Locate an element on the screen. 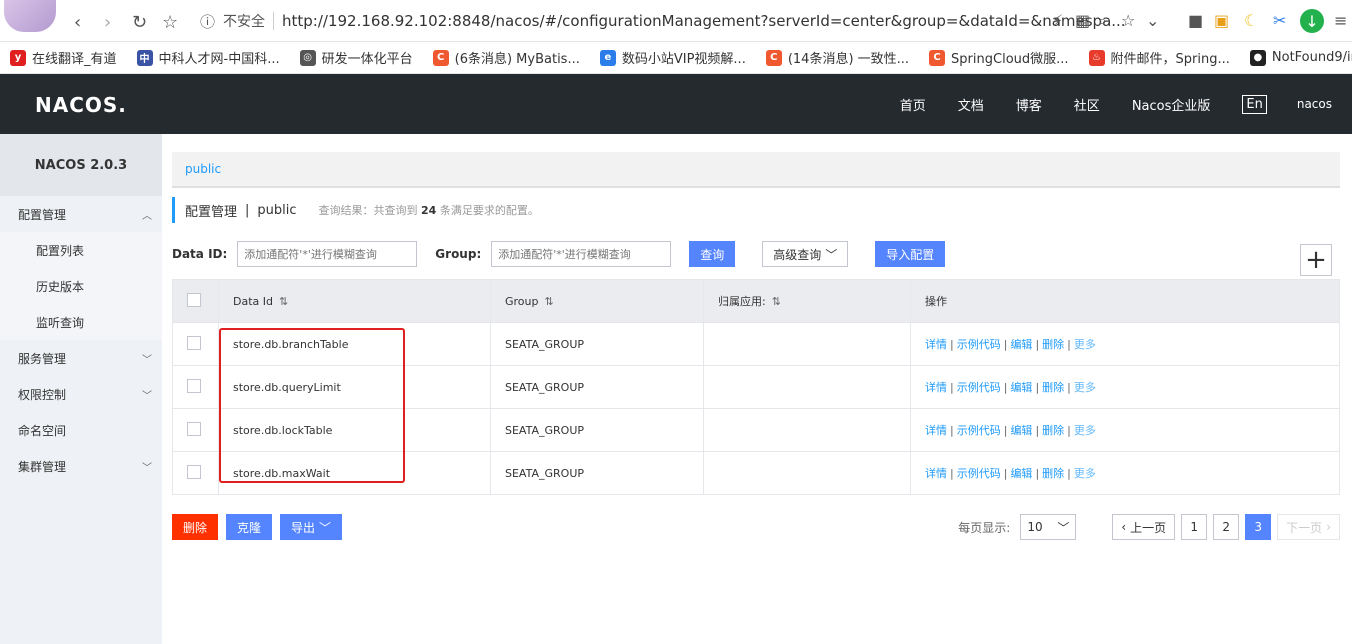 This screenshot has height=644, width=1352. menu-icon: ≡ is located at coordinates (1340, 20).